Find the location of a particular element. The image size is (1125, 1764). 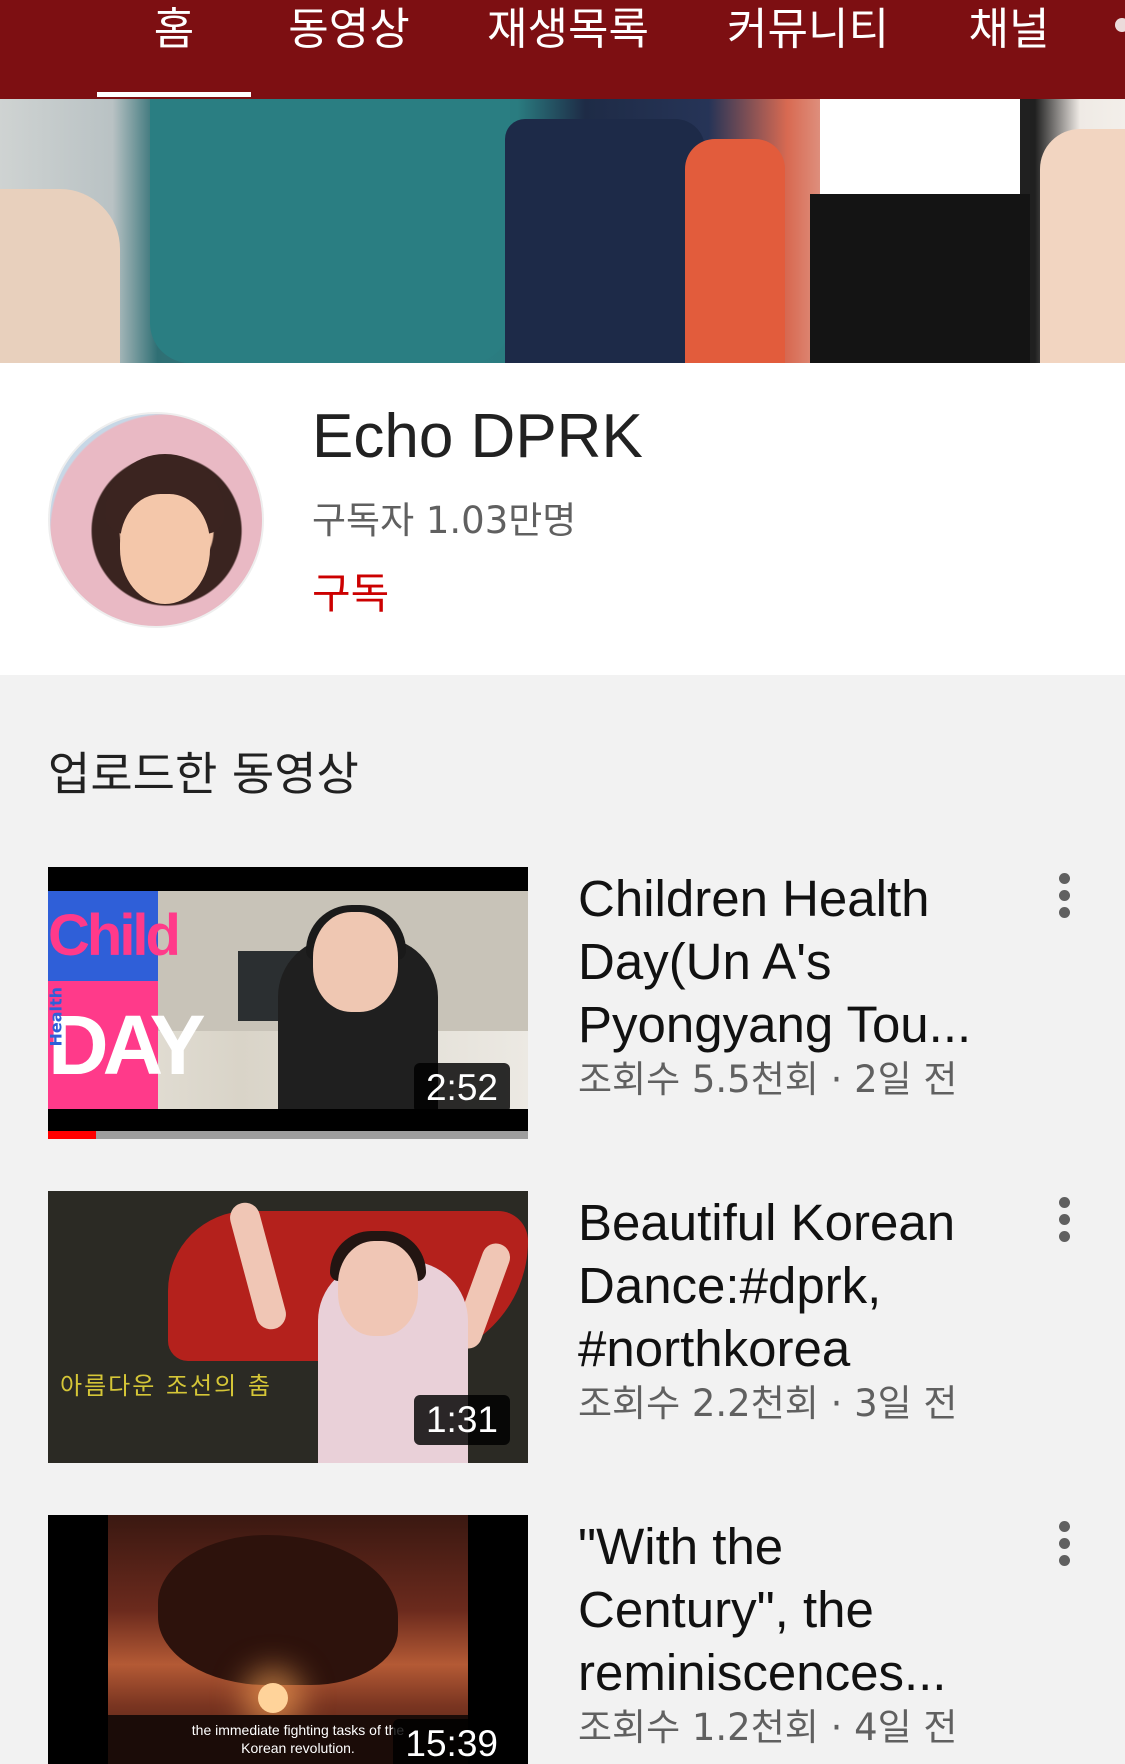

subscriber-count: 구독자 1.03만명 is located at coordinates (444, 520).